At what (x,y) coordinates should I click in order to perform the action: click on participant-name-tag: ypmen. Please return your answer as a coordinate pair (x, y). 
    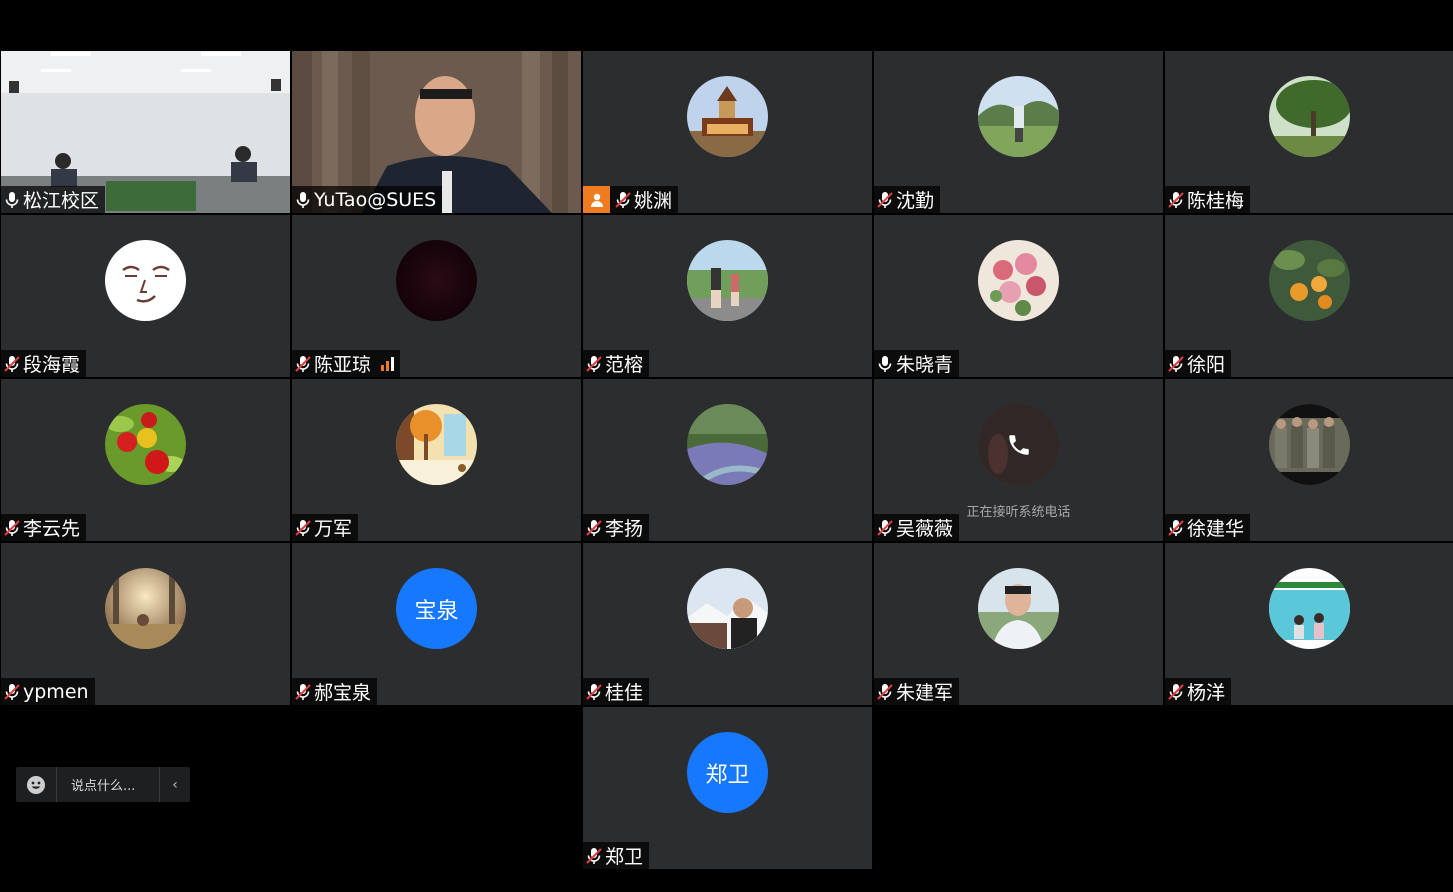
    Looking at the image, I should click on (48, 691).